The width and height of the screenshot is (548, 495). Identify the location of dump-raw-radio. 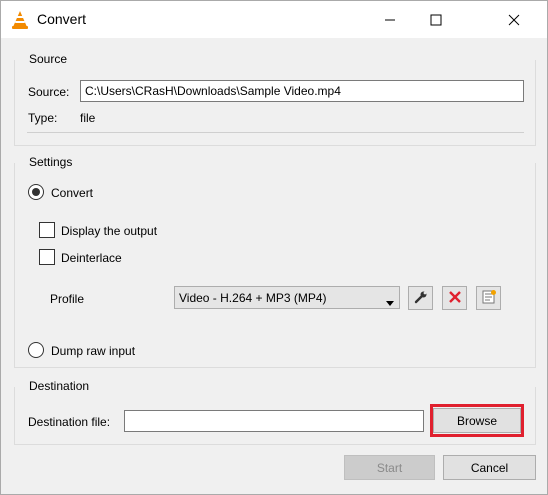
(36, 350).